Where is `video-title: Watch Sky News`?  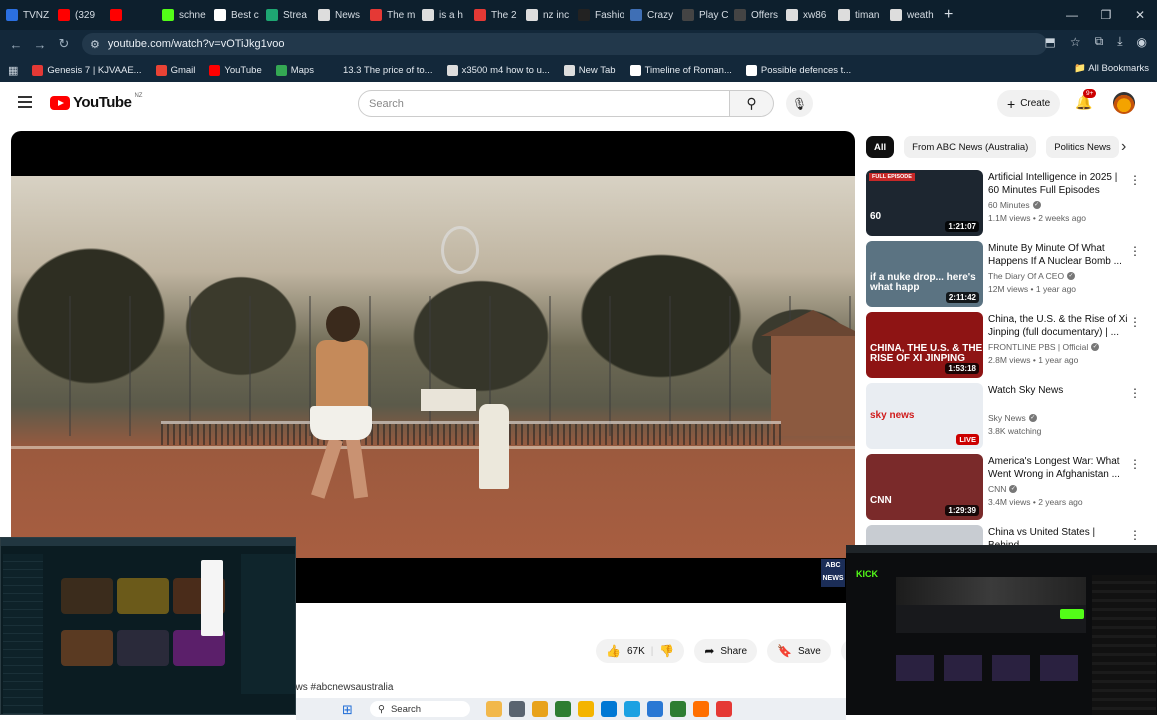 video-title: Watch Sky News is located at coordinates (1058, 397).